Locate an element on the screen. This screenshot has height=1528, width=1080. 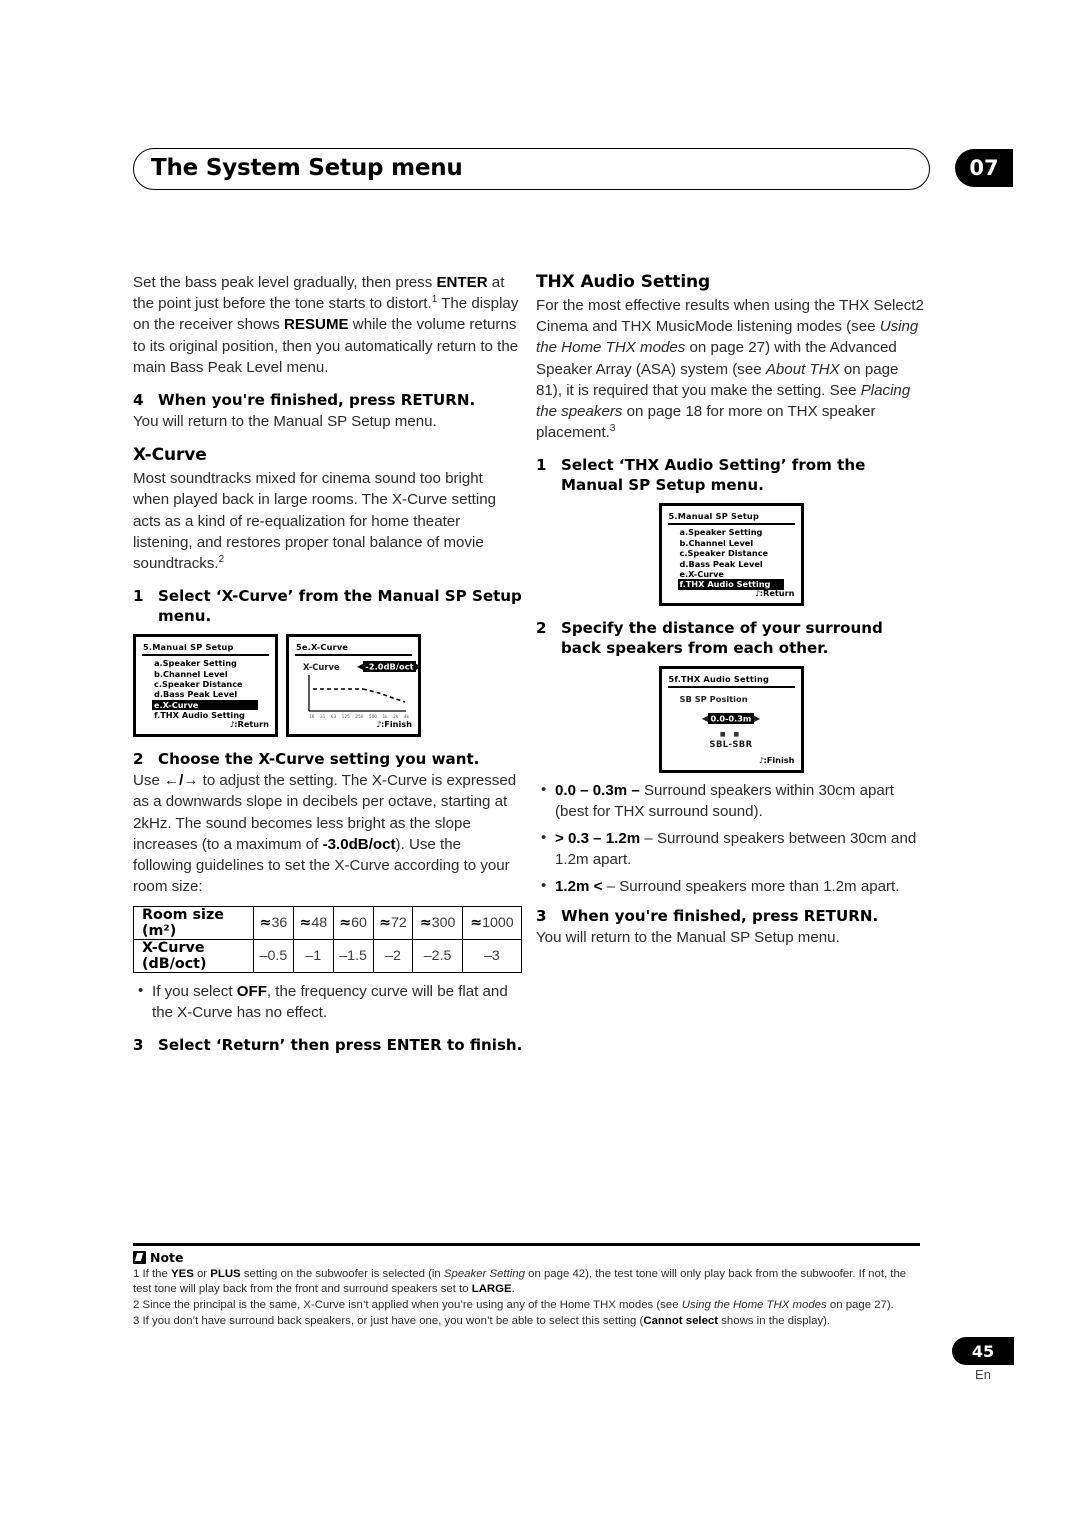
tick-label: 31 is located at coordinates (322, 718).